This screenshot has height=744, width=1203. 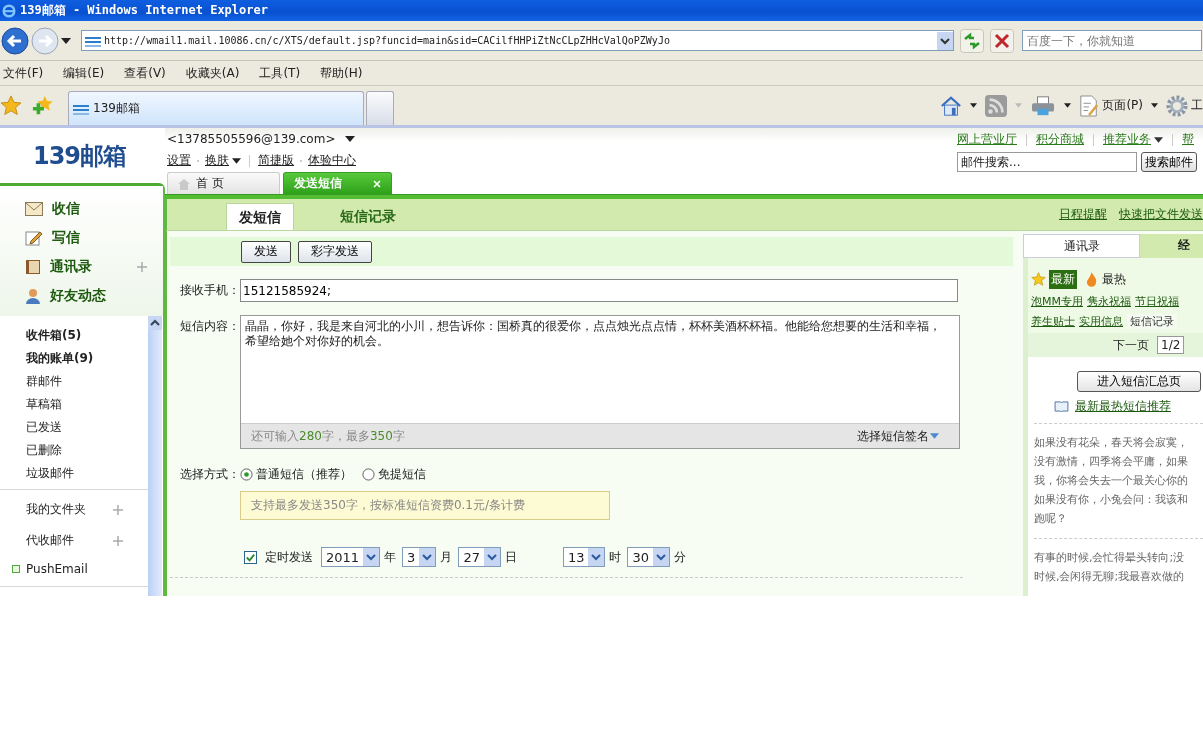 I want to click on send-button: 彩字发送, so click(x=335, y=251).